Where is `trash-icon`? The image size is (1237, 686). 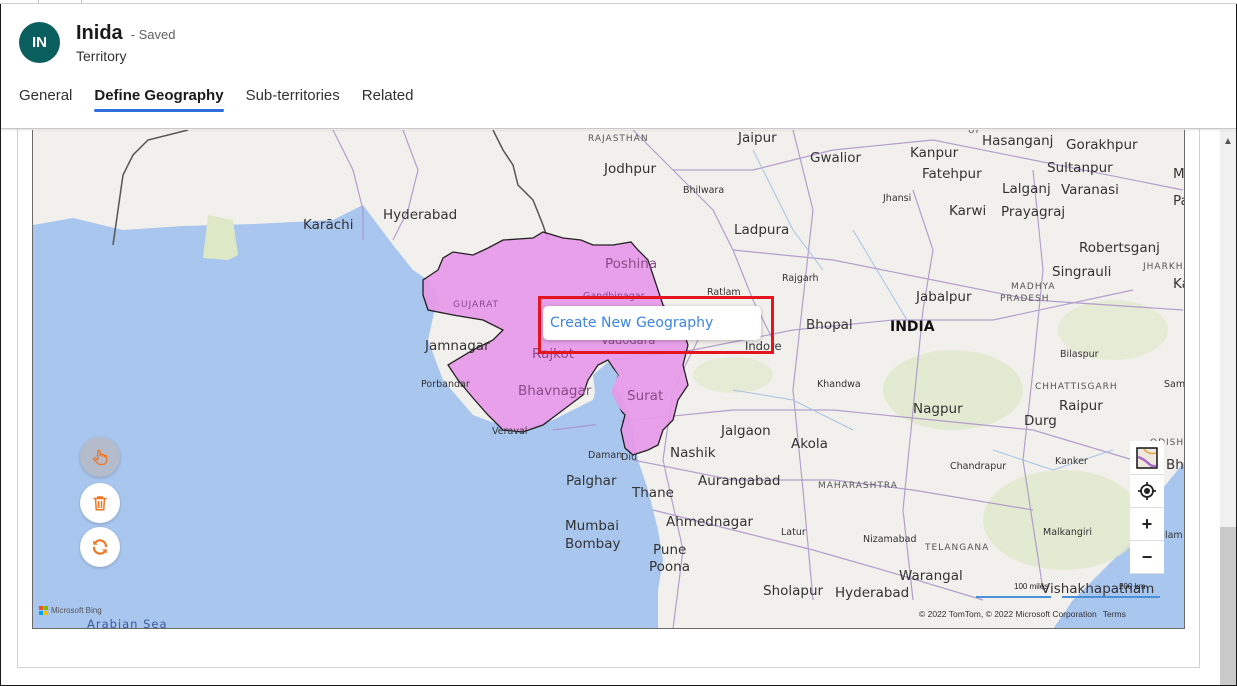 trash-icon is located at coordinates (100, 503).